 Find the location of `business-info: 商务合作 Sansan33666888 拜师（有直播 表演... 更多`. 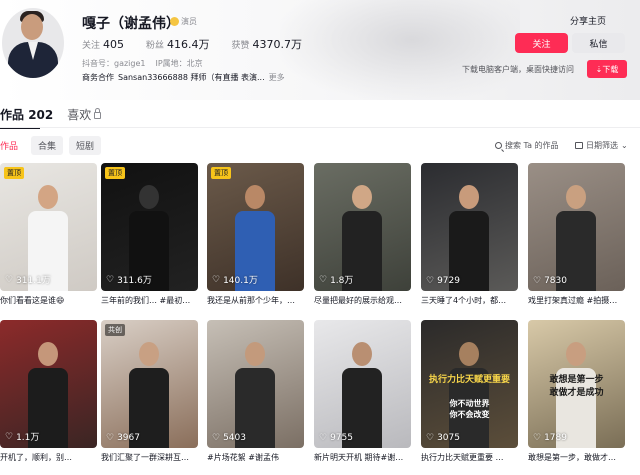

business-info: 商务合作 Sansan33666888 拜师（有直播 表演... 更多 is located at coordinates (183, 77).